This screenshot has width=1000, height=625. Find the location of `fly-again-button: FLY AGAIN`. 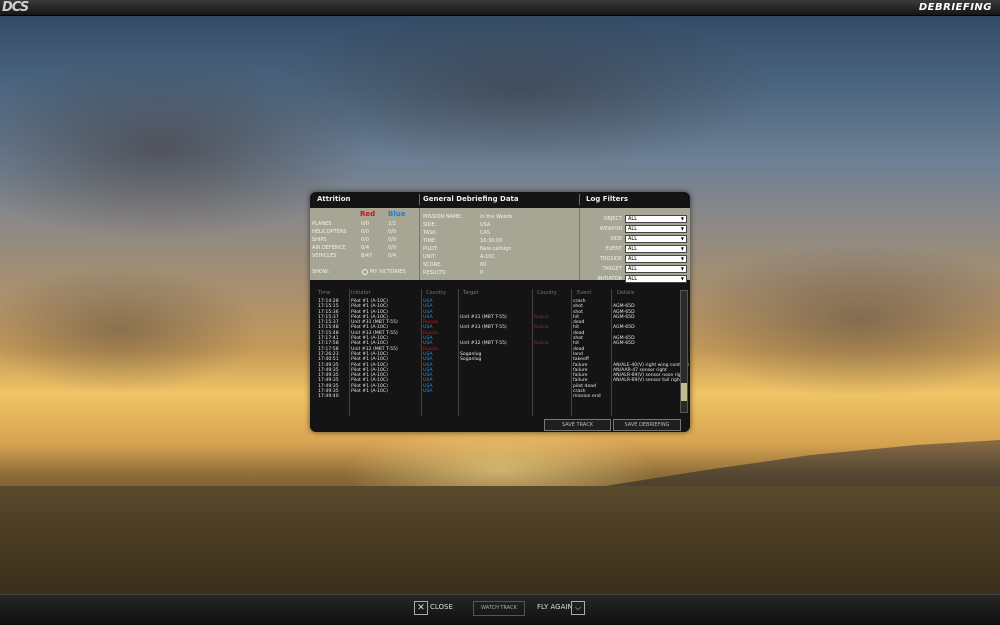

fly-again-button: FLY AGAIN is located at coordinates (555, 607).